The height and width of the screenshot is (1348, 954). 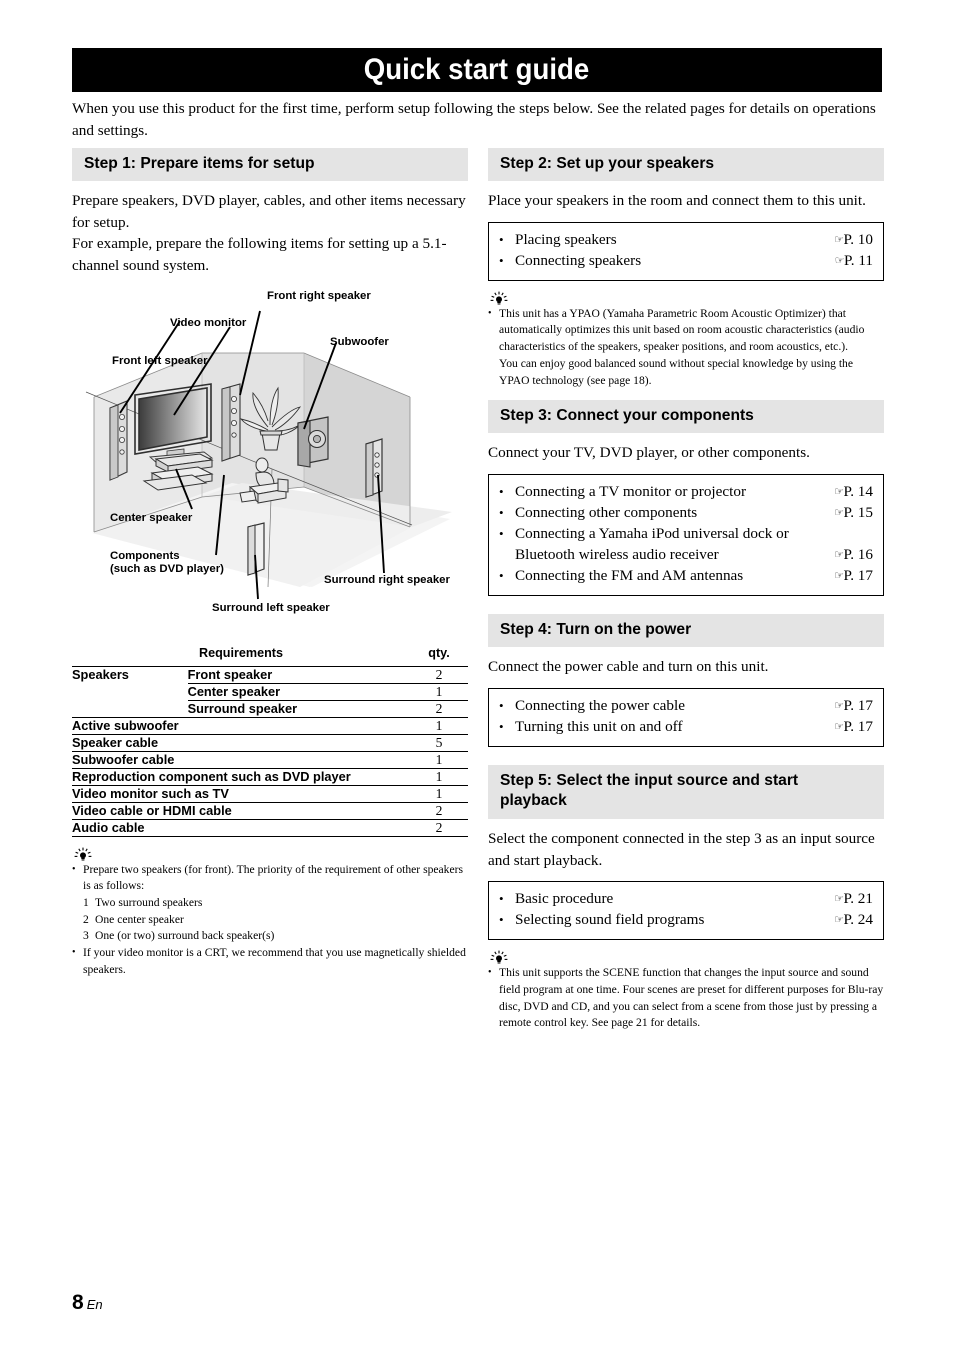 What do you see at coordinates (439, 810) in the screenshot?
I see `row-qty-video-cable: 2` at bounding box center [439, 810].